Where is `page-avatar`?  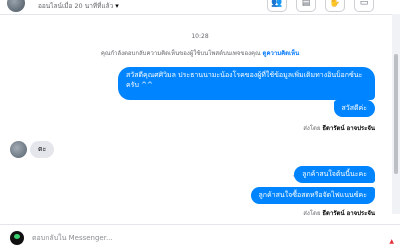
page-avatar is located at coordinates (17, 238).